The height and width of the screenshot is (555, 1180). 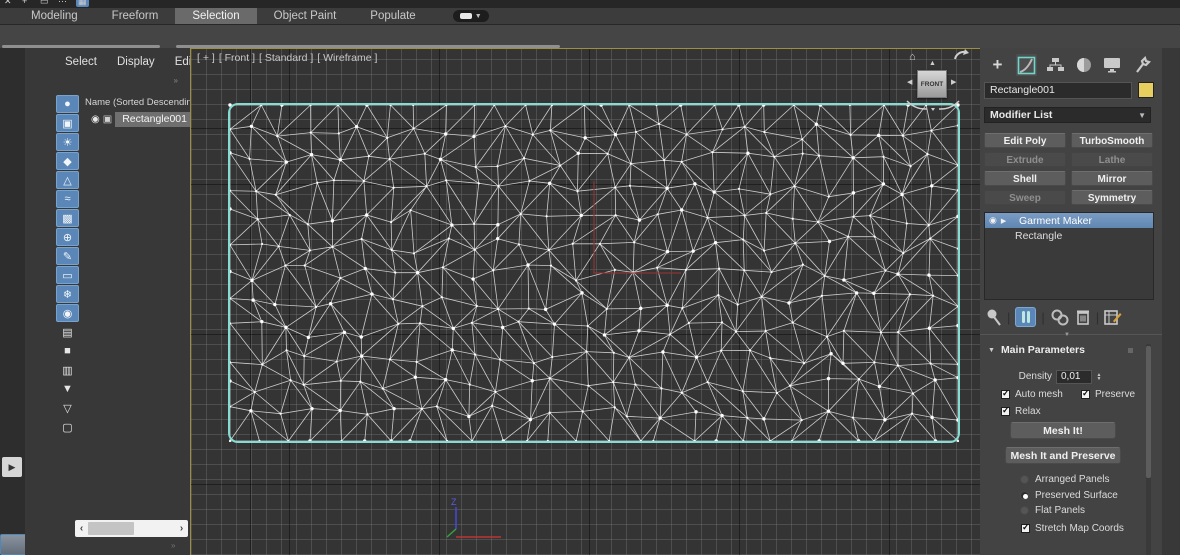 What do you see at coordinates (1025, 140) in the screenshot?
I see `modifier-quick-button: Edit Poly` at bounding box center [1025, 140].